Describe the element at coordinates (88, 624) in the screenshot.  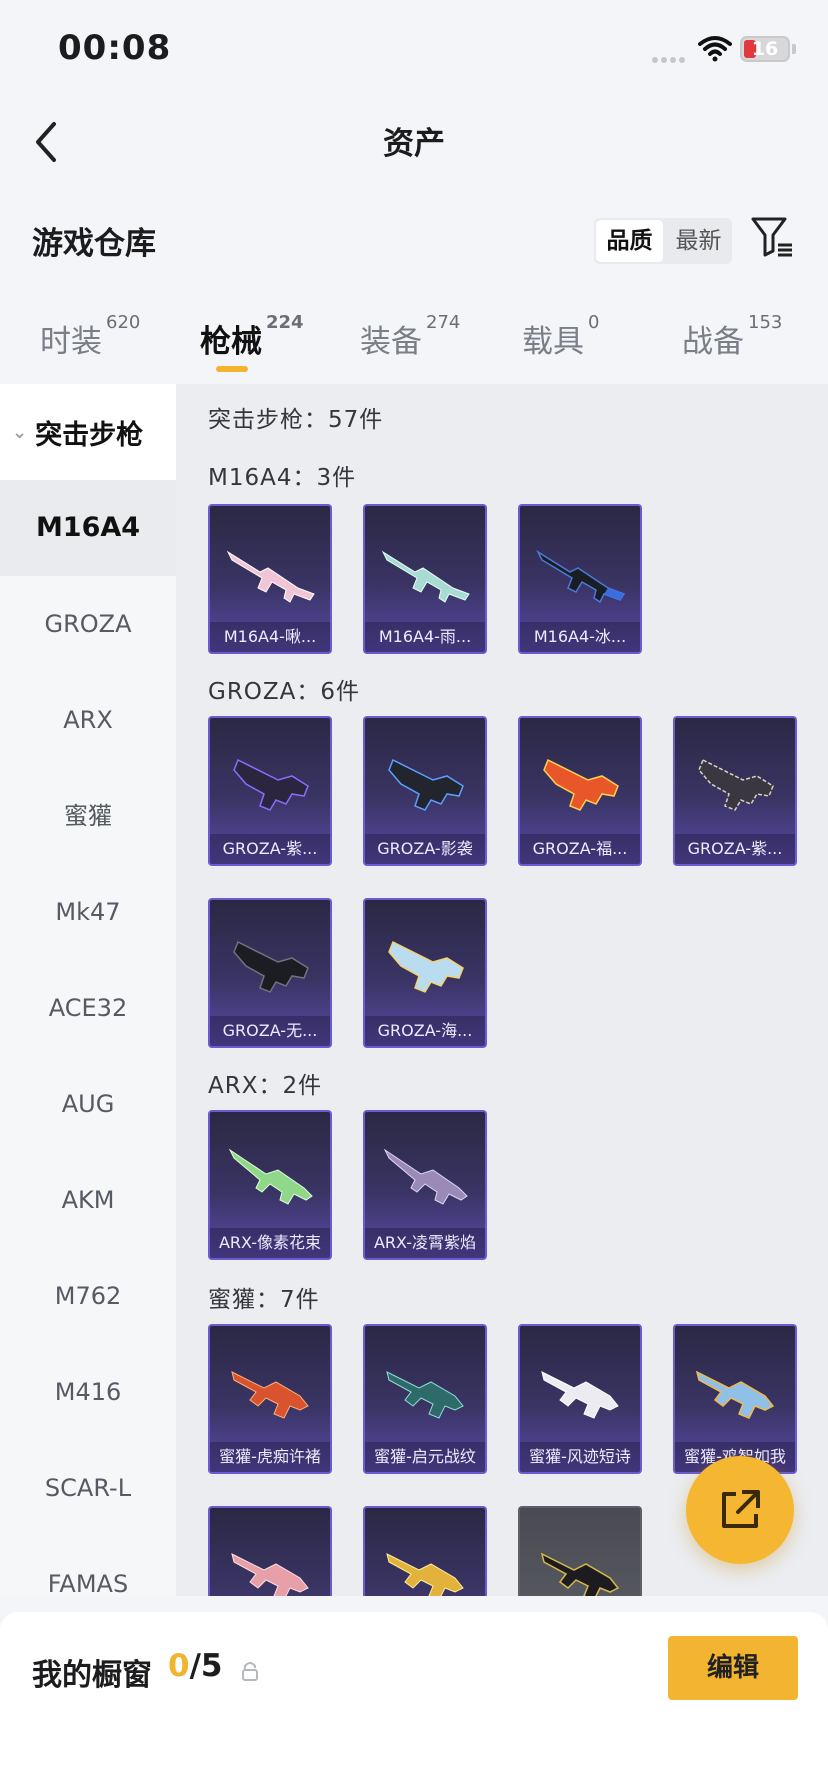
I see `sidebar-item-groza: GROZA` at that location.